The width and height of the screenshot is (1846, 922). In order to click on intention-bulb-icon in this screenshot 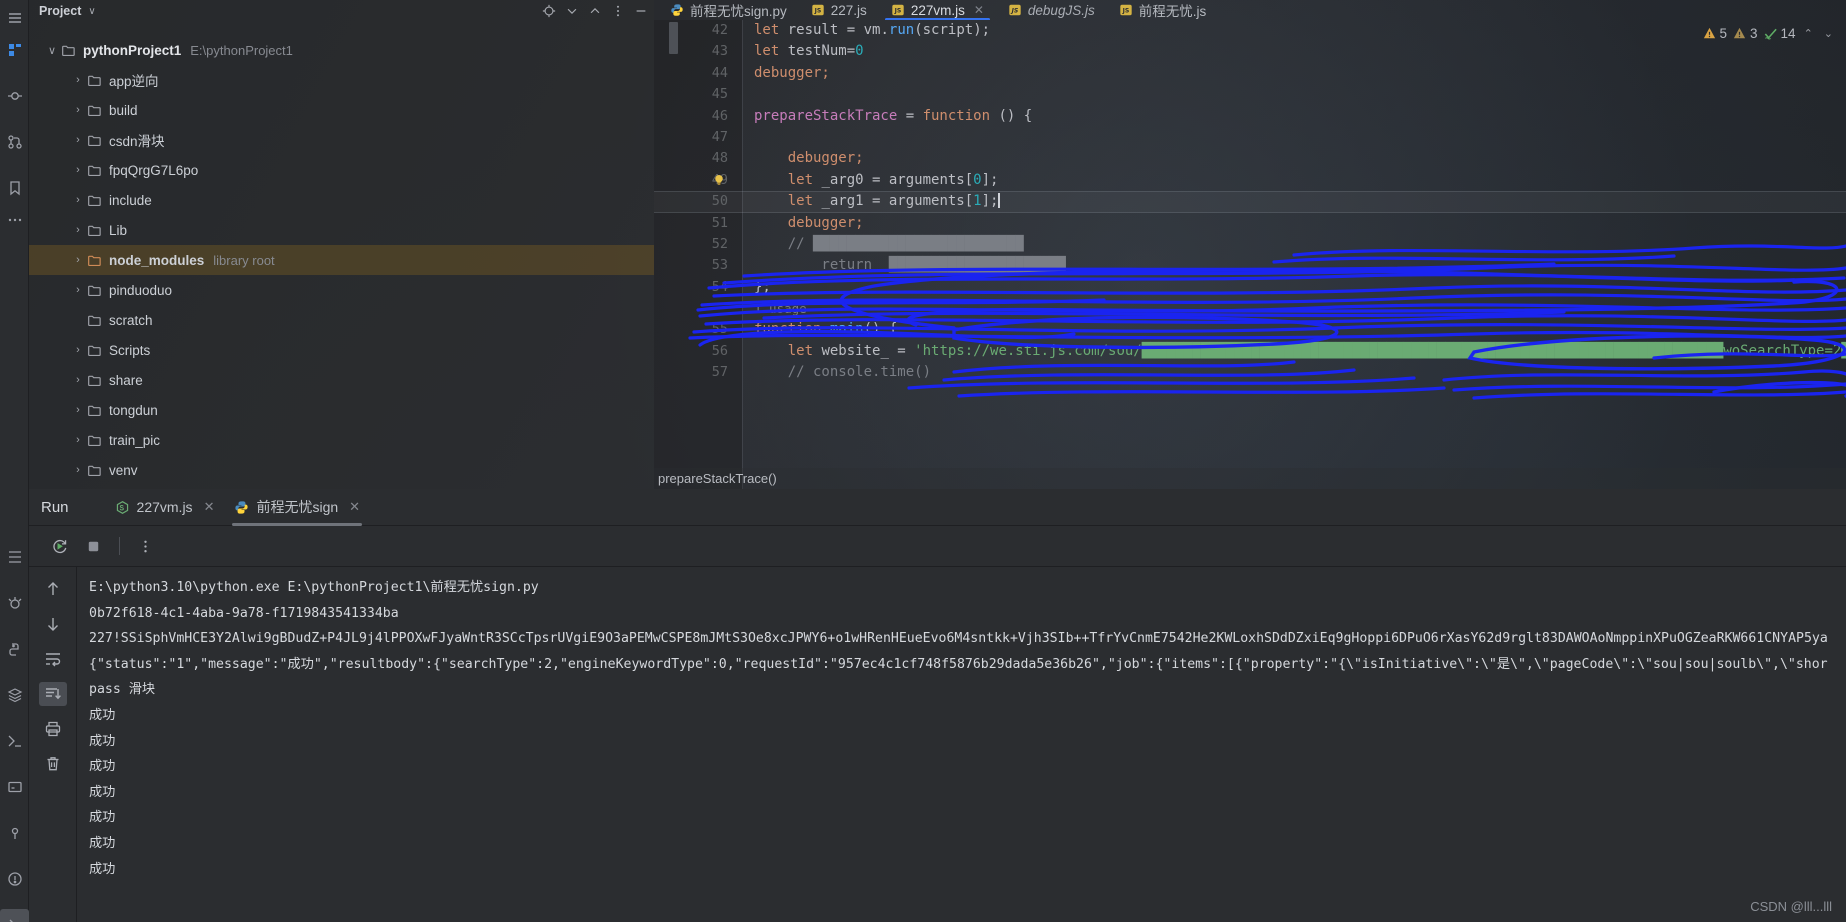, I will do `click(719, 180)`.